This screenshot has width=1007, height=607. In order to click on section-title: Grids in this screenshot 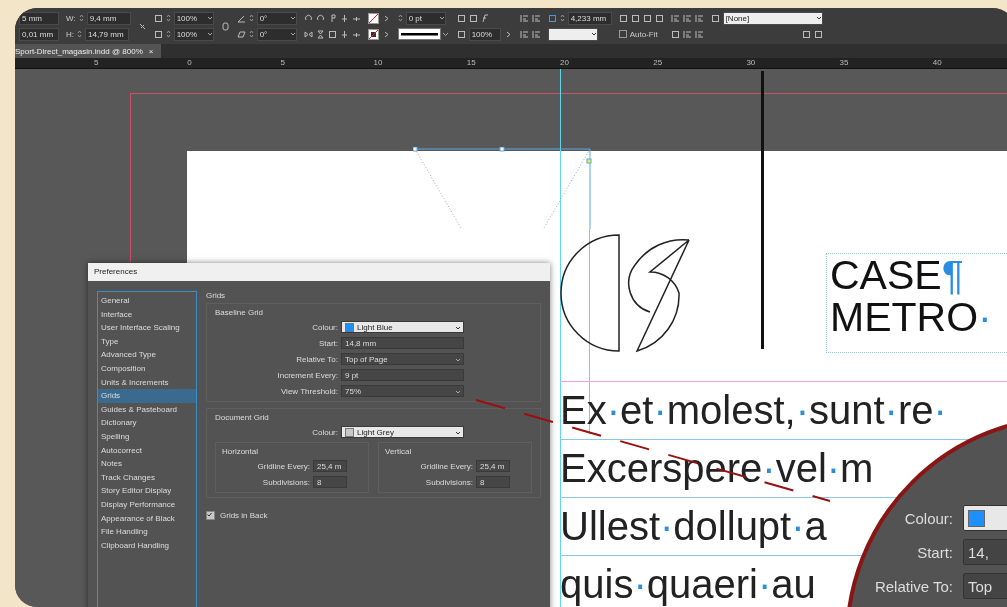, I will do `click(216, 295)`.